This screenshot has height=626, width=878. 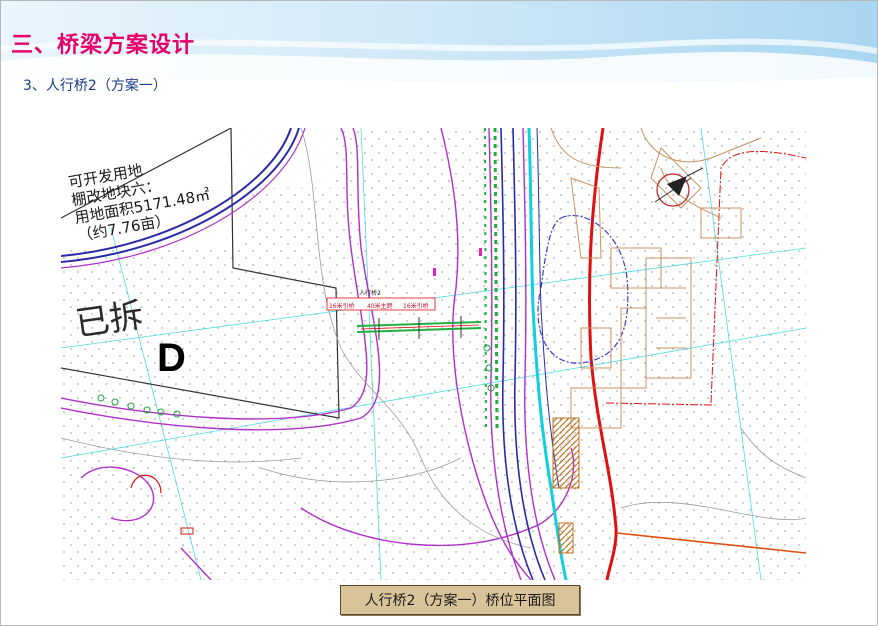 What do you see at coordinates (380, 306) in the screenshot?
I see `bridge-span-main-label: 40米主跨` at bounding box center [380, 306].